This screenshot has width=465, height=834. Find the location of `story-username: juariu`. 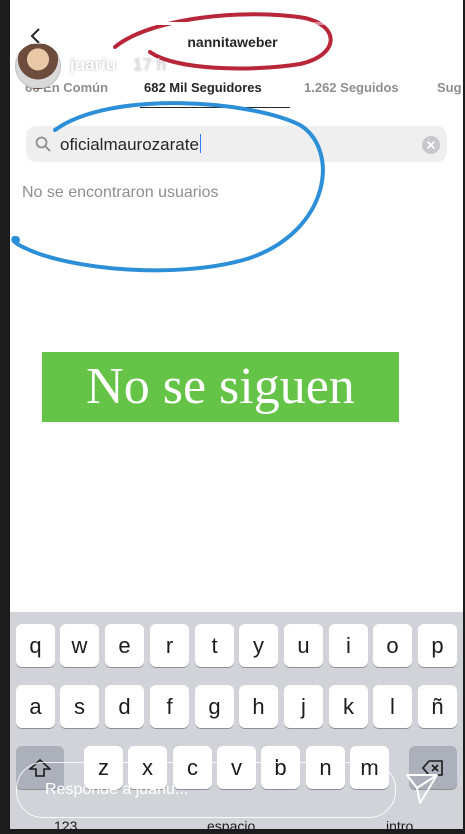

story-username: juariu is located at coordinates (93, 65).